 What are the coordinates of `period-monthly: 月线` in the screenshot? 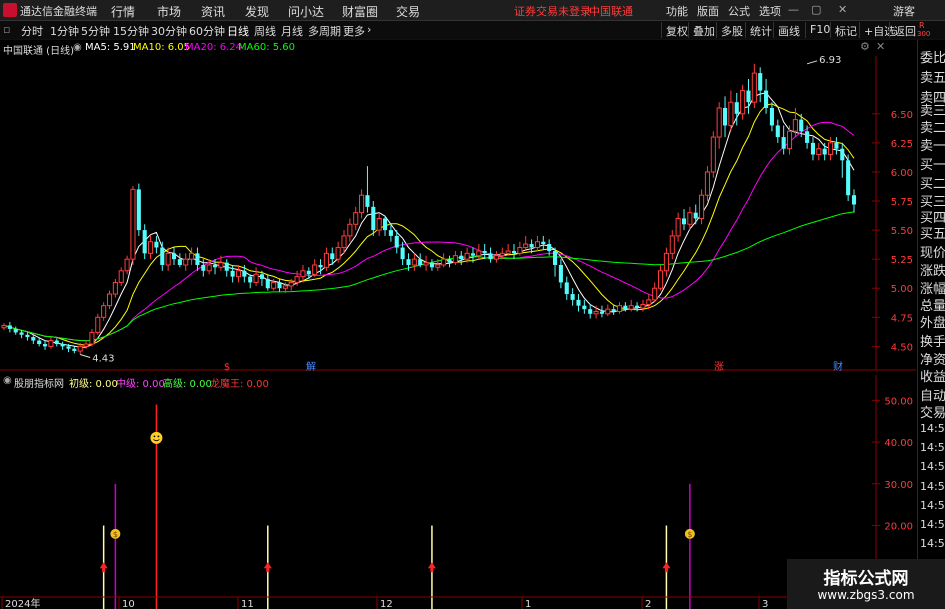 It's located at (292, 31).